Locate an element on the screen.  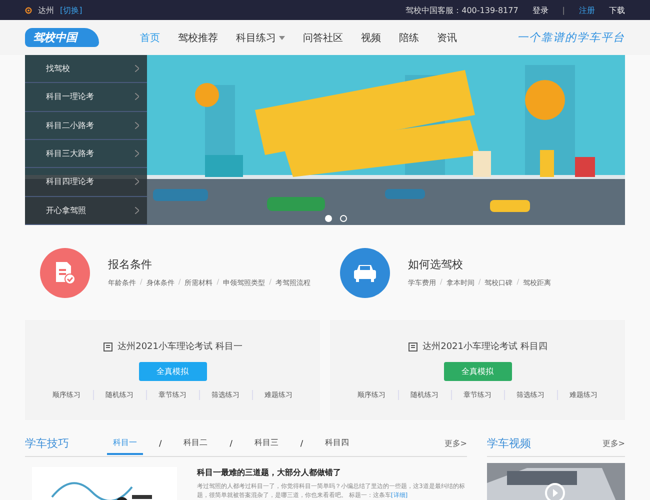
feature-title: 如何选驾校 is located at coordinates (436, 264).